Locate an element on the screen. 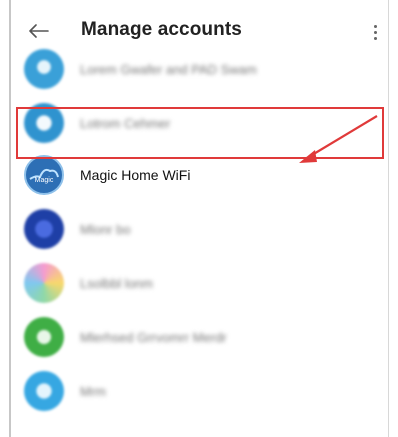 This screenshot has height=437, width=398. pointer-arrow-icon is located at coordinates (338, 139).